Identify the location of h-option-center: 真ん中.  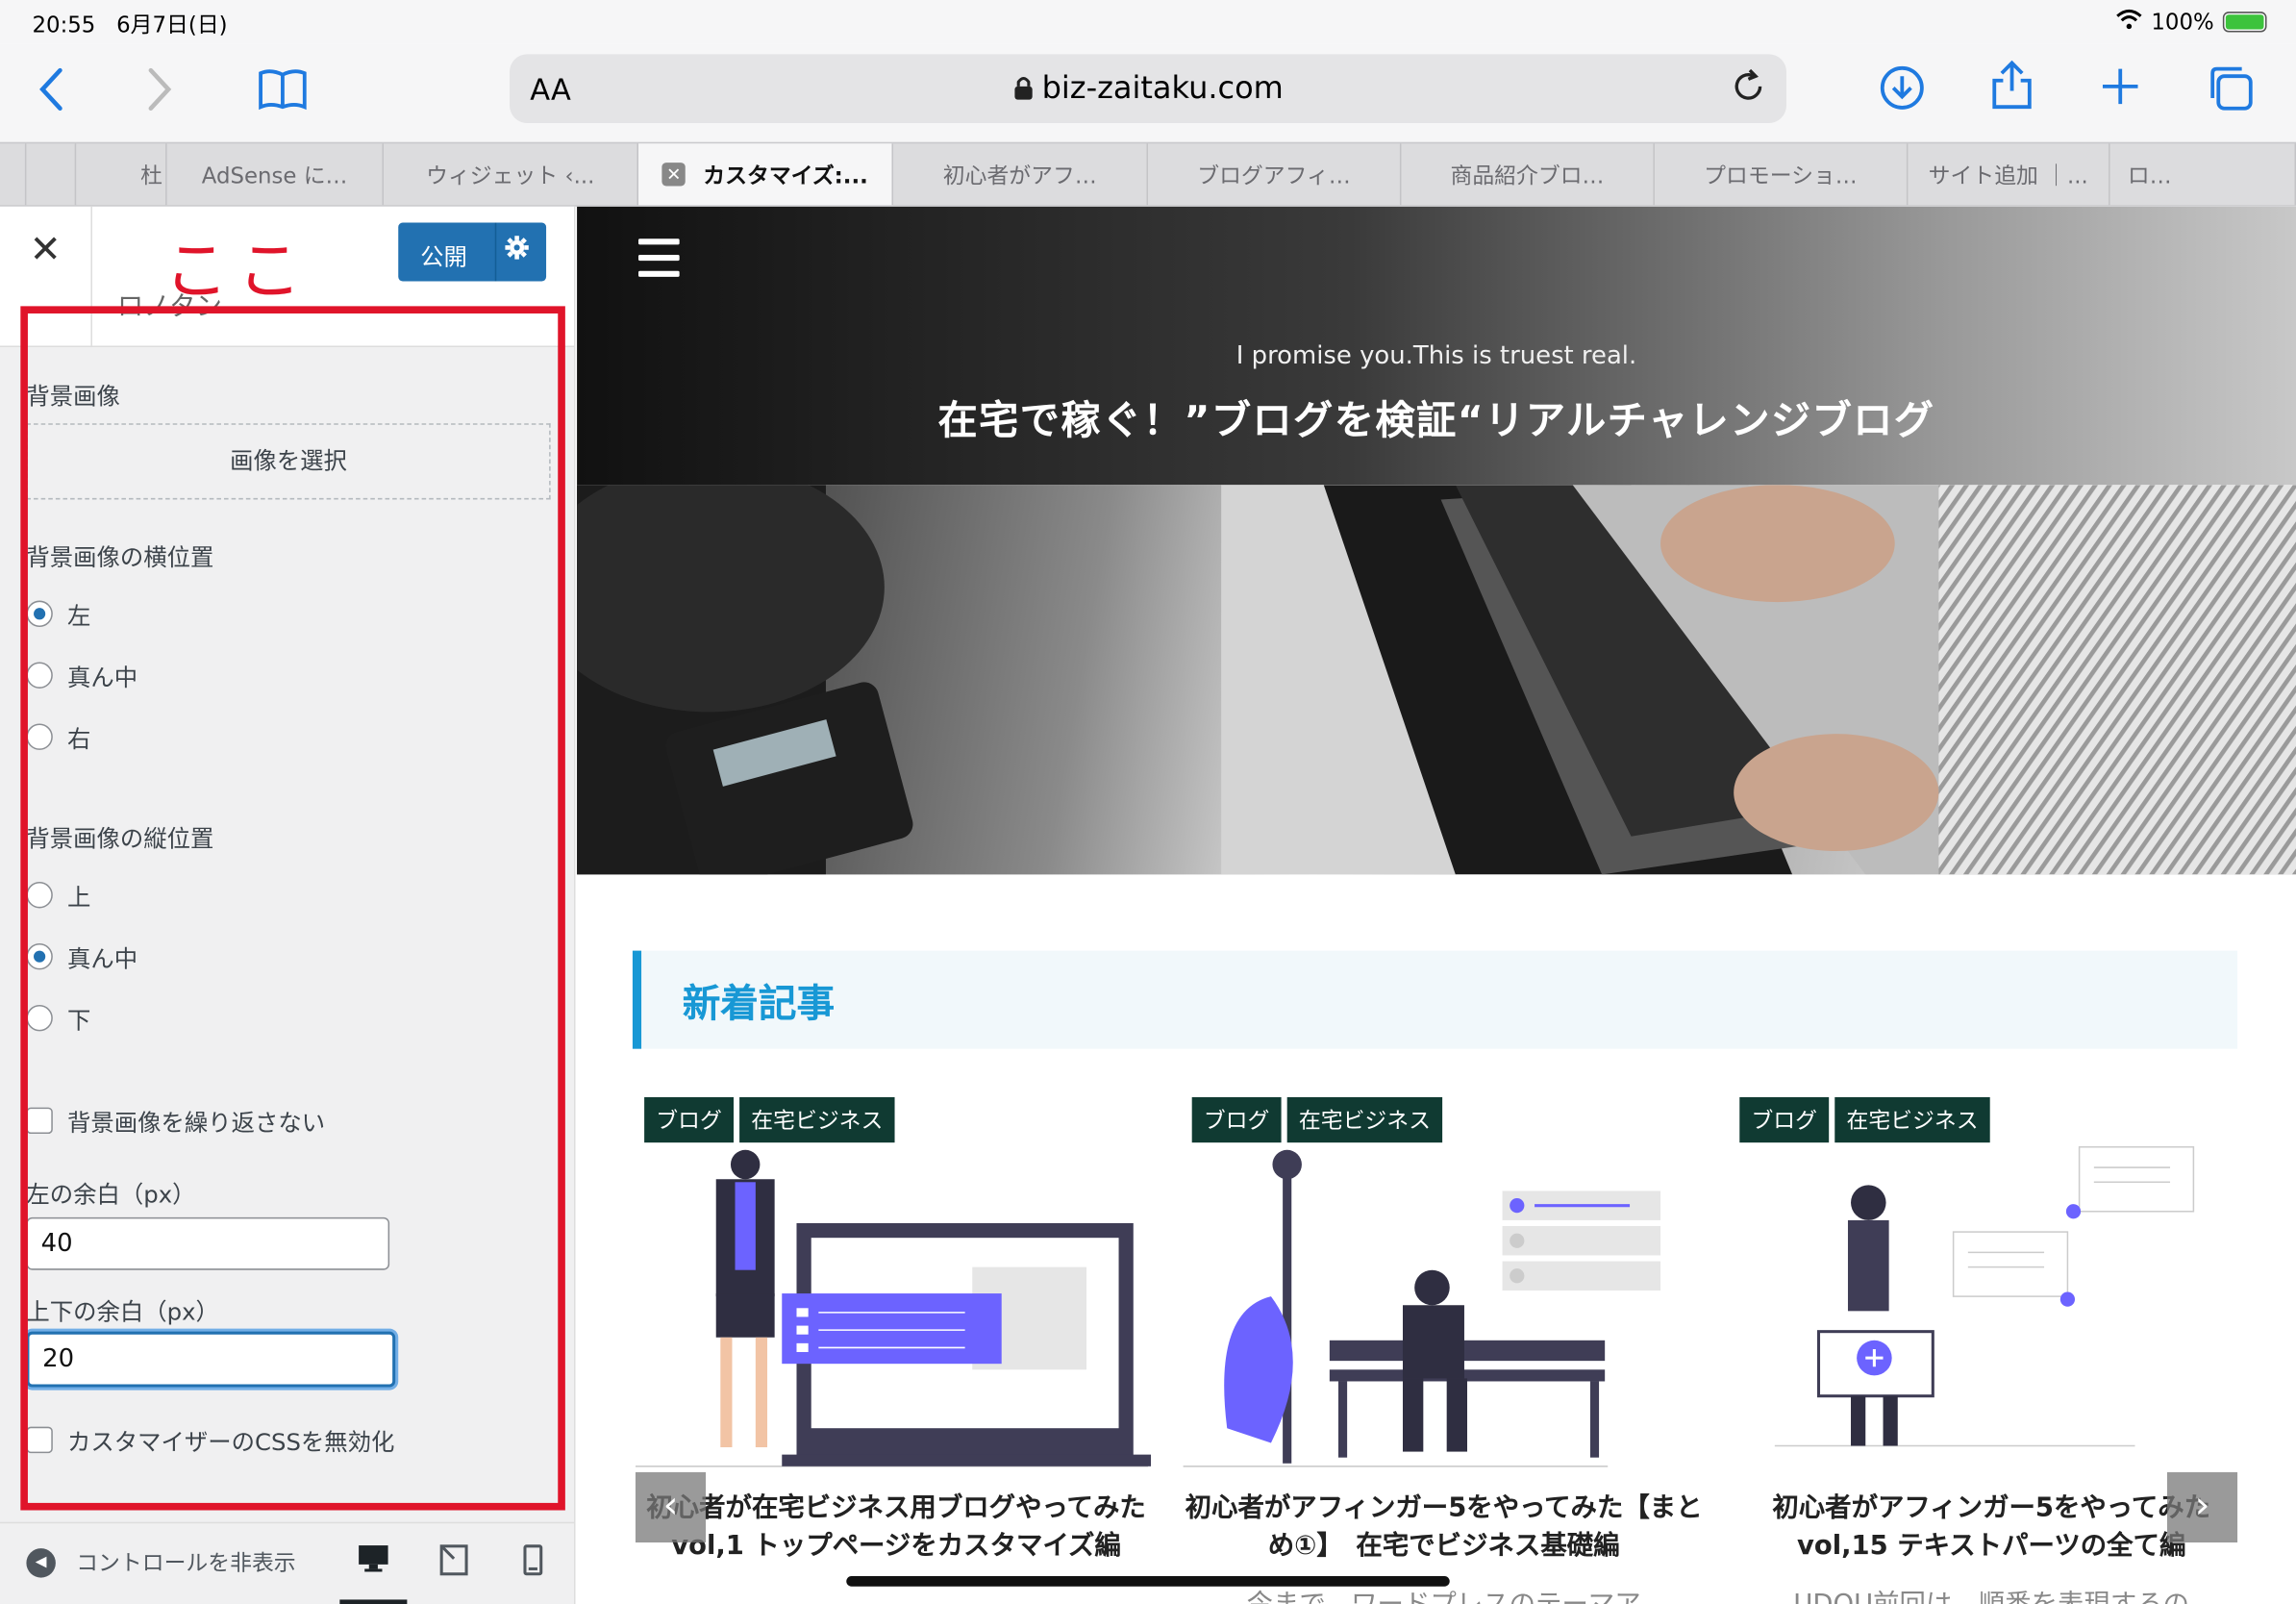
(81, 675).